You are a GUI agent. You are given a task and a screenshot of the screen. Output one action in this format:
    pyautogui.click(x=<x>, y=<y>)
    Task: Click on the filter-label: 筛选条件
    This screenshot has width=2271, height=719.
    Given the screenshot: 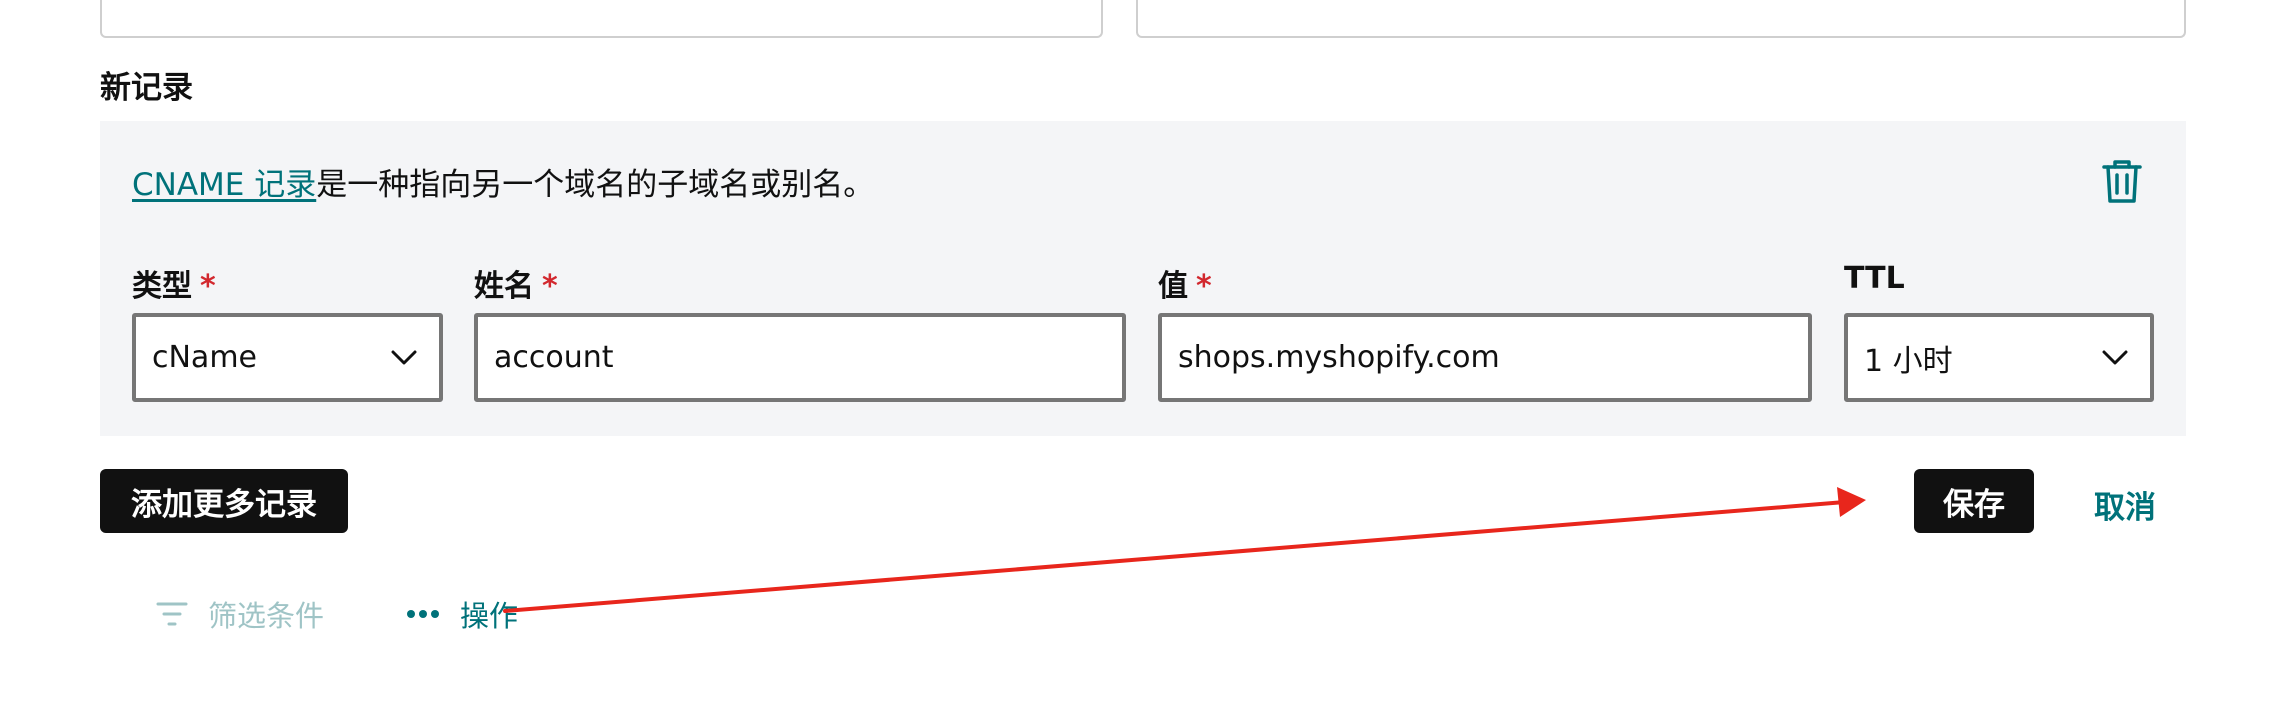 What is the action you would take?
    pyautogui.click(x=266, y=616)
    